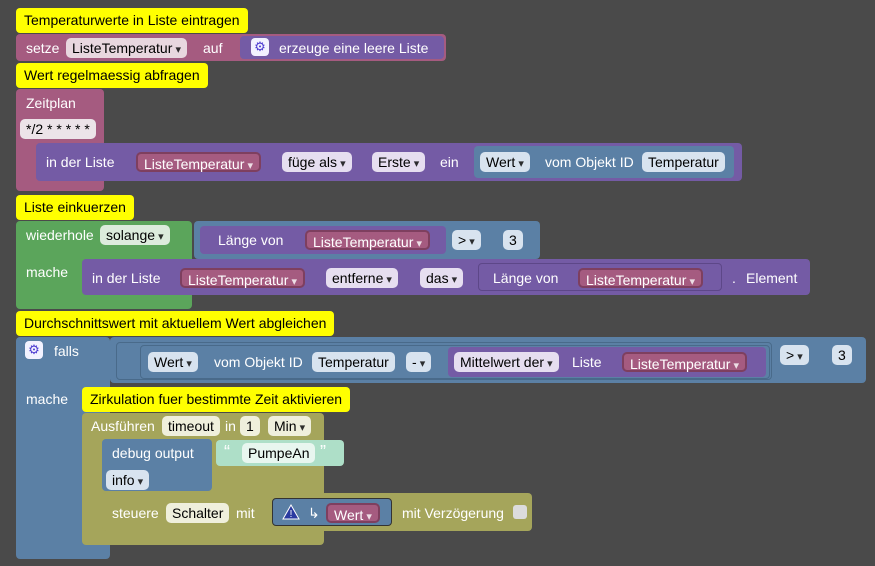  What do you see at coordinates (290, 426) in the screenshot?
I see `timeout-unit-dropdown: Min` at bounding box center [290, 426].